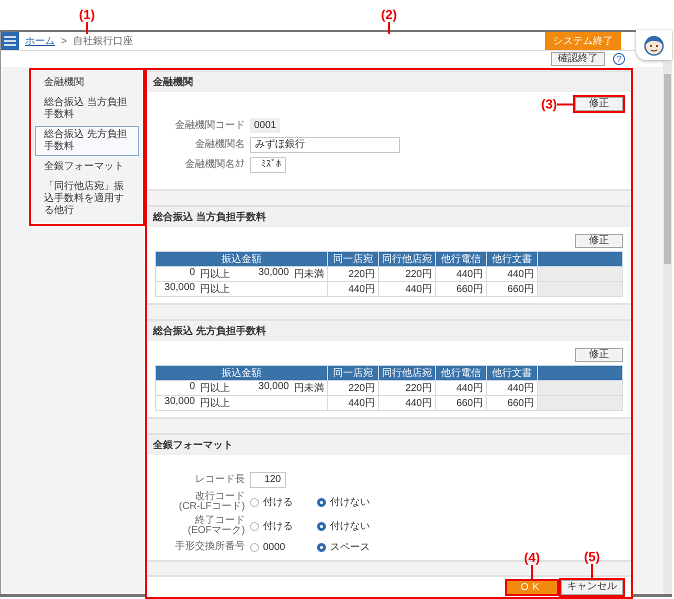 The width and height of the screenshot is (674, 599). Describe the element at coordinates (667, 328) in the screenshot. I see `scrollbar` at that location.